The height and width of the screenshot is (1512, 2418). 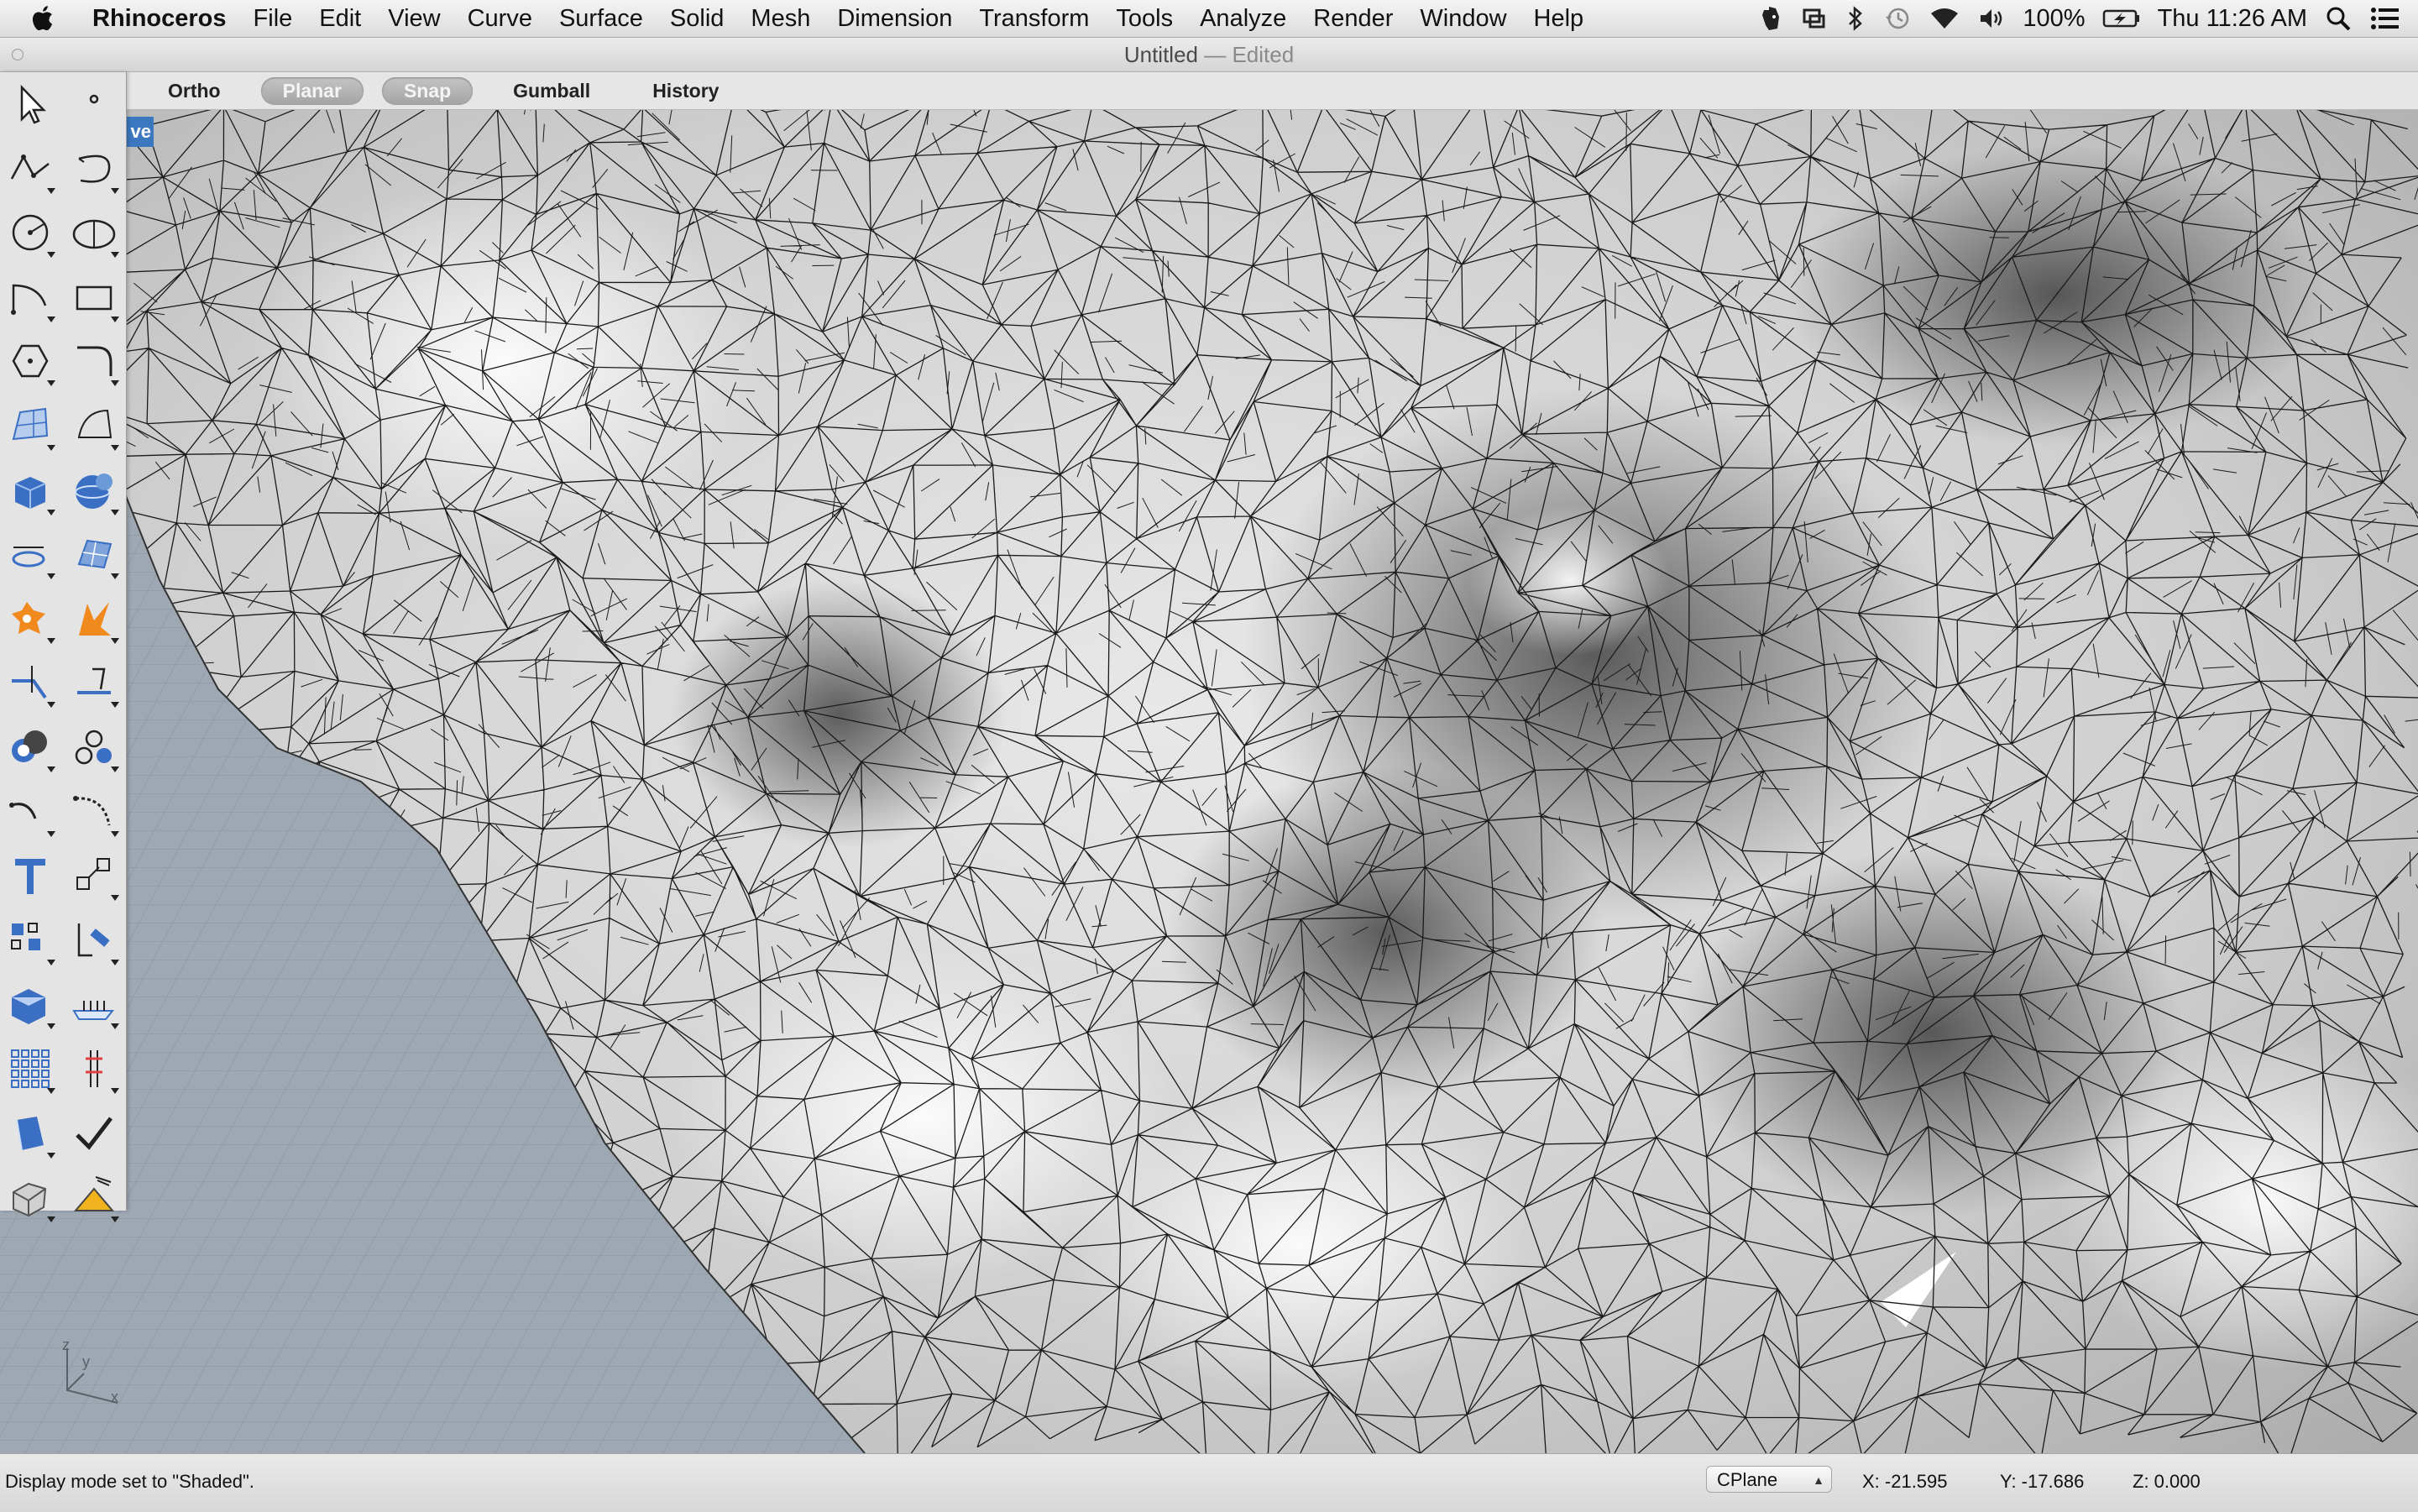 I want to click on history-toggle: History, so click(x=686, y=91).